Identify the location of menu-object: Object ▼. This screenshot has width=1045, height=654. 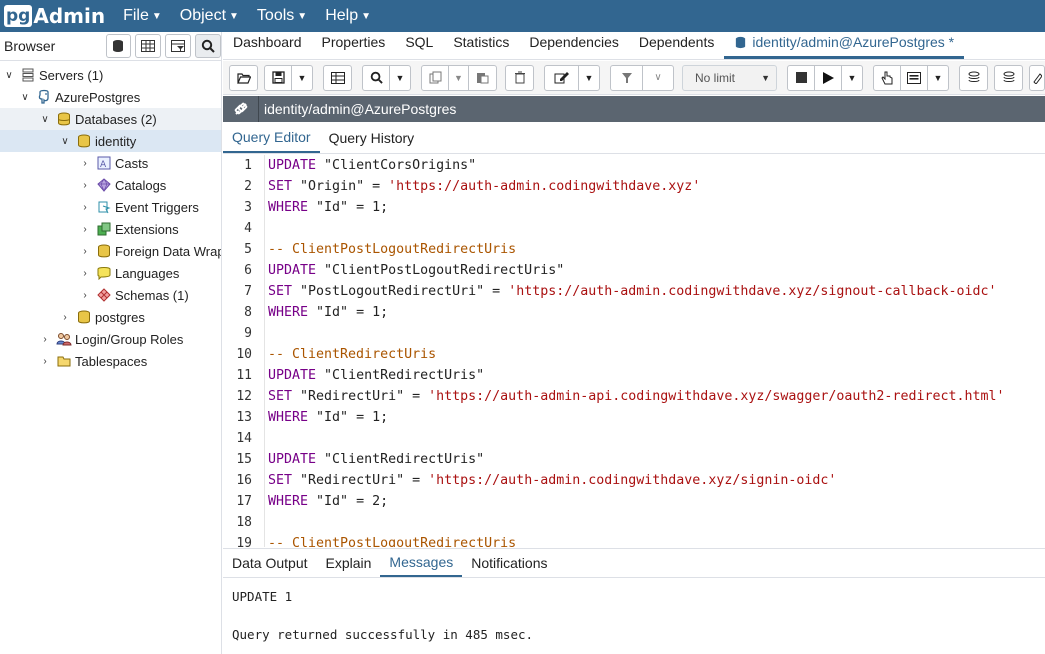
(209, 16).